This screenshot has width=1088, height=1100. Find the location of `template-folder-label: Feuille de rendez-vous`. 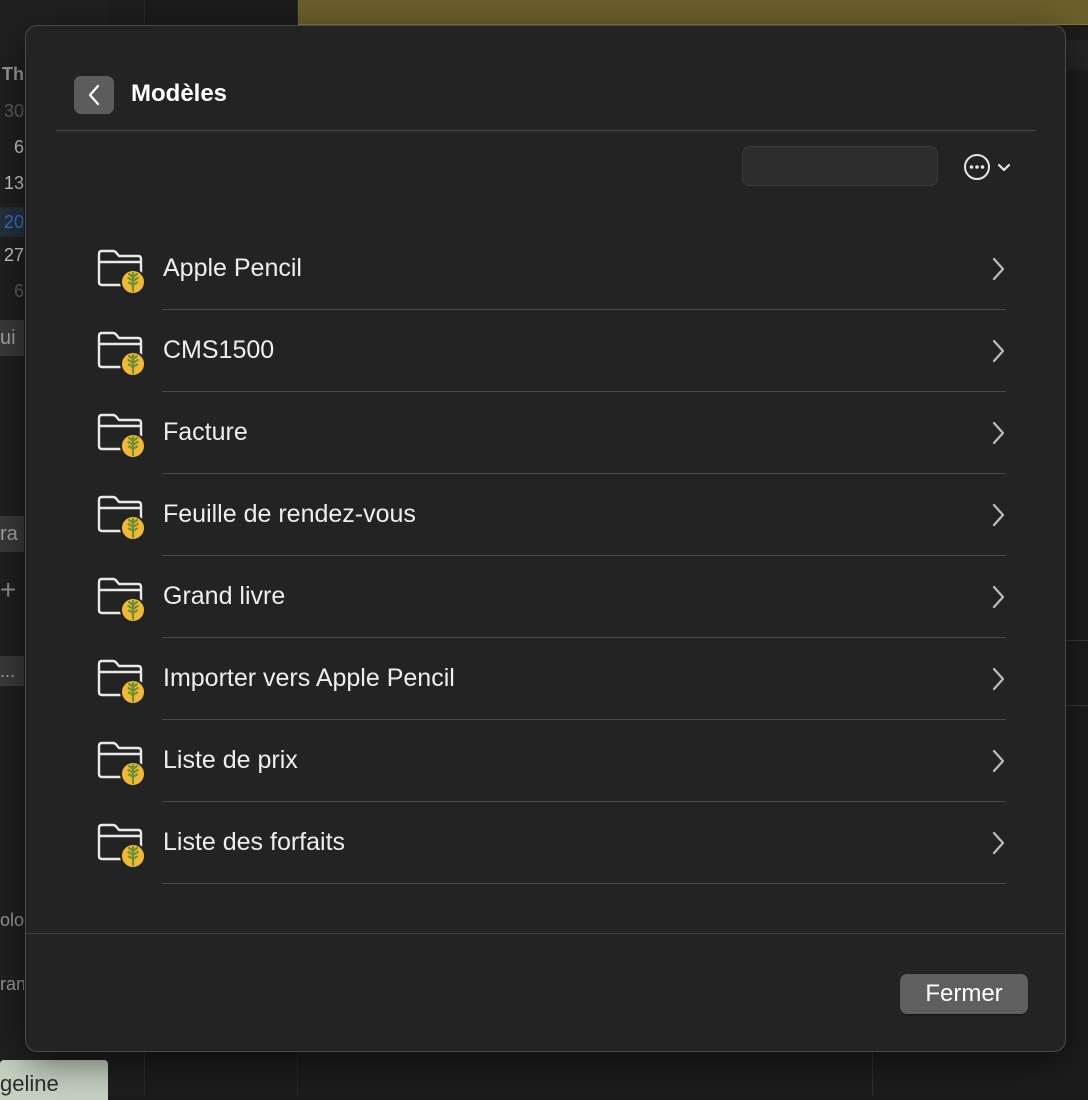

template-folder-label: Feuille de rendez-vous is located at coordinates (289, 514).